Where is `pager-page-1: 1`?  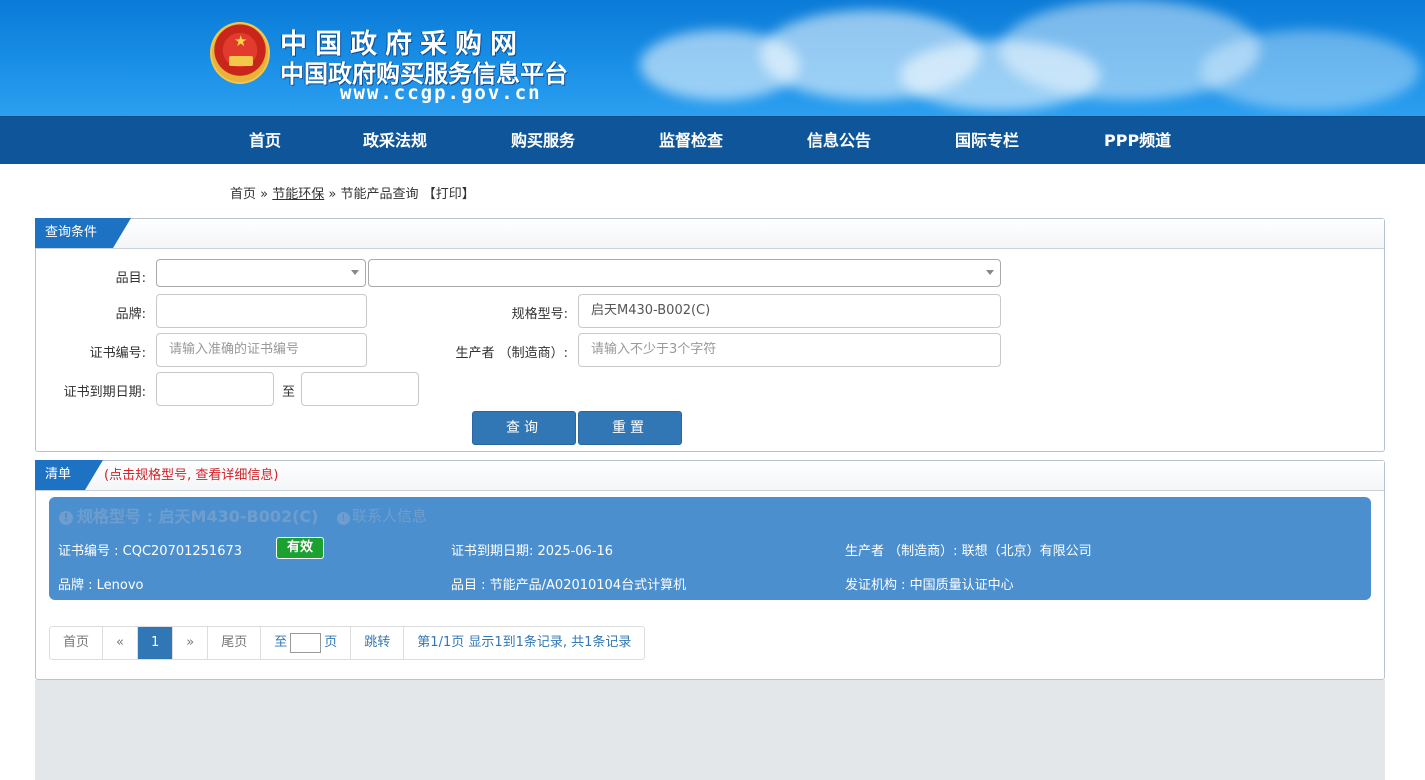 pager-page-1: 1 is located at coordinates (155, 643).